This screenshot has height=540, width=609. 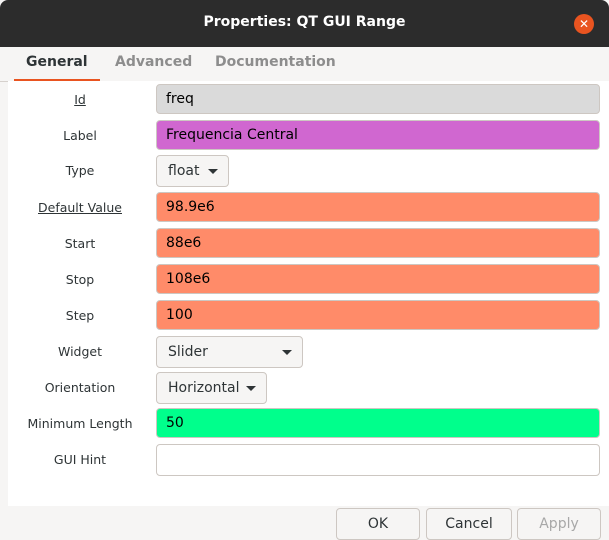 I want to click on type-dropdown: float, so click(x=192, y=171).